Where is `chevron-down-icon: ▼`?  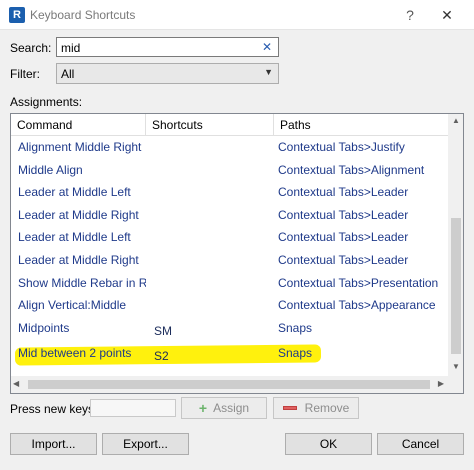
chevron-down-icon: ▼ is located at coordinates (268, 72).